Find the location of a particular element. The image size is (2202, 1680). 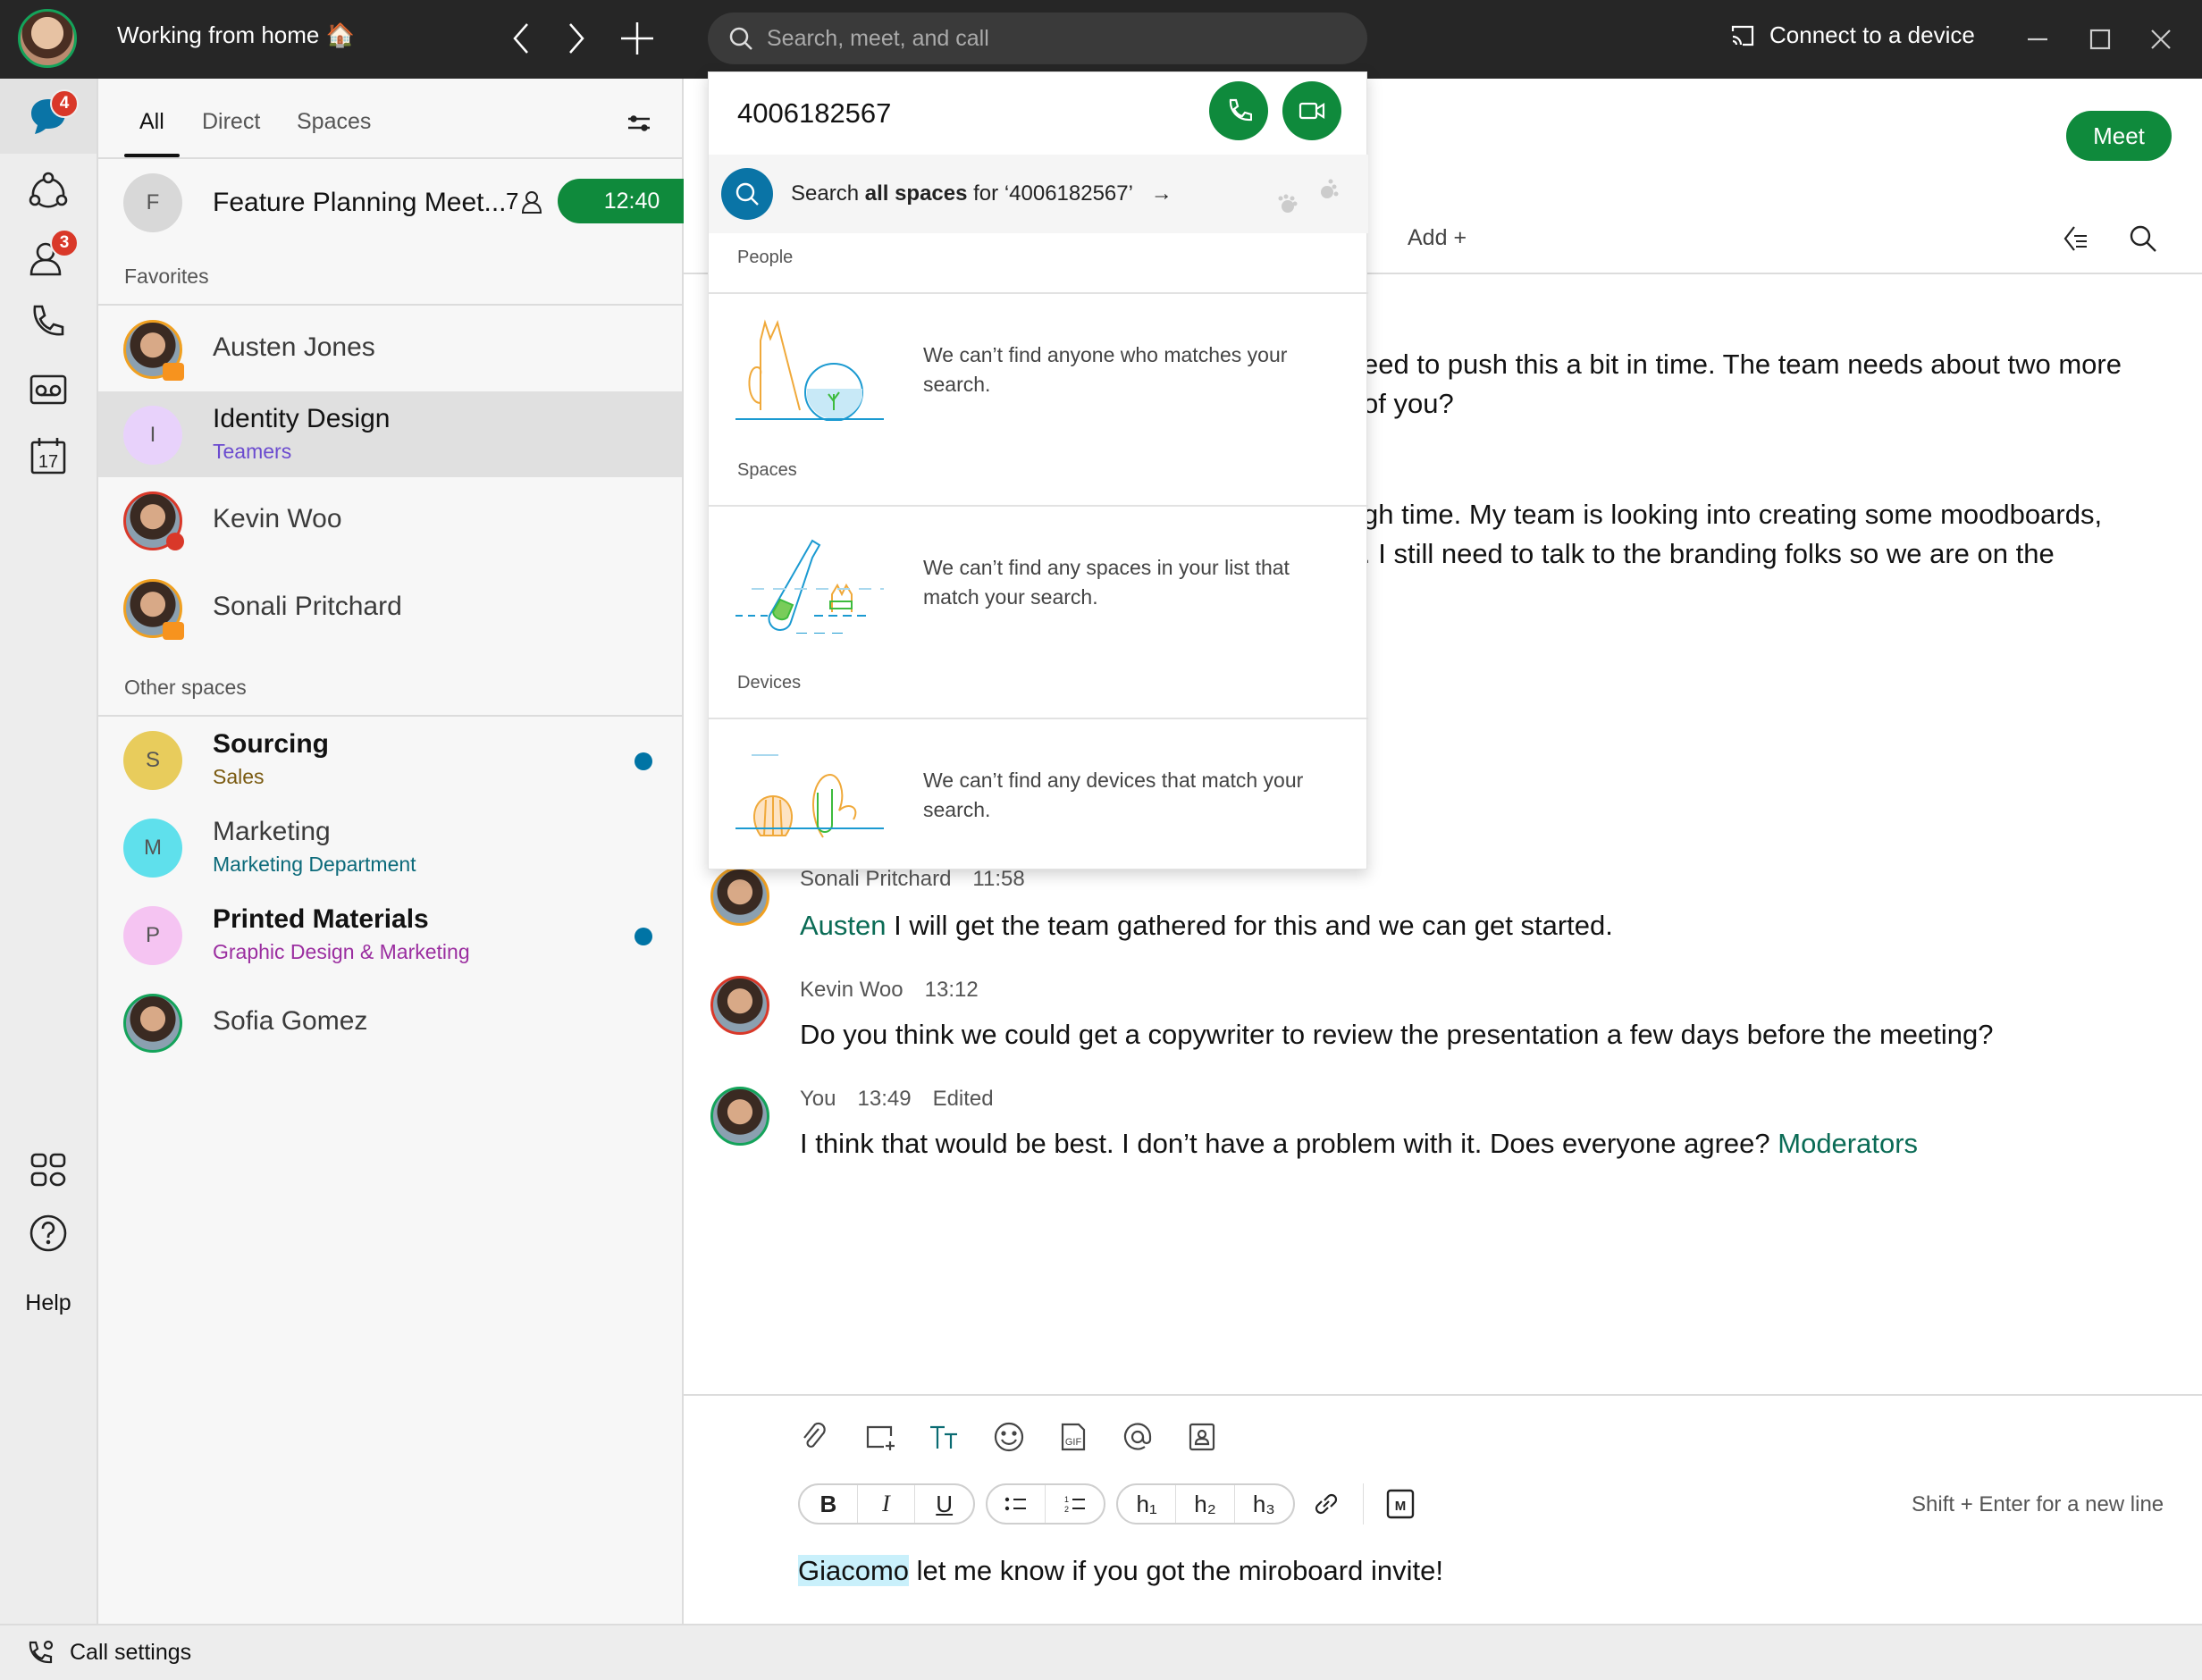

add-button: Add + is located at coordinates (1438, 238).